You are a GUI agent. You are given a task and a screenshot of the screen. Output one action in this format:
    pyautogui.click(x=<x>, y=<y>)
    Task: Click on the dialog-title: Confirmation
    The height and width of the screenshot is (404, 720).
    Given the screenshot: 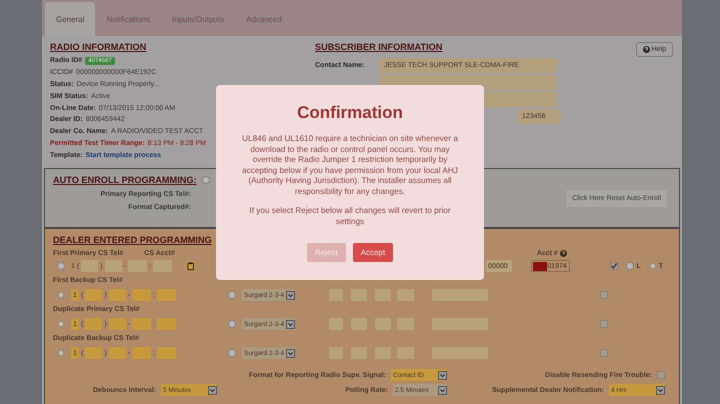 What is the action you would take?
    pyautogui.click(x=350, y=113)
    